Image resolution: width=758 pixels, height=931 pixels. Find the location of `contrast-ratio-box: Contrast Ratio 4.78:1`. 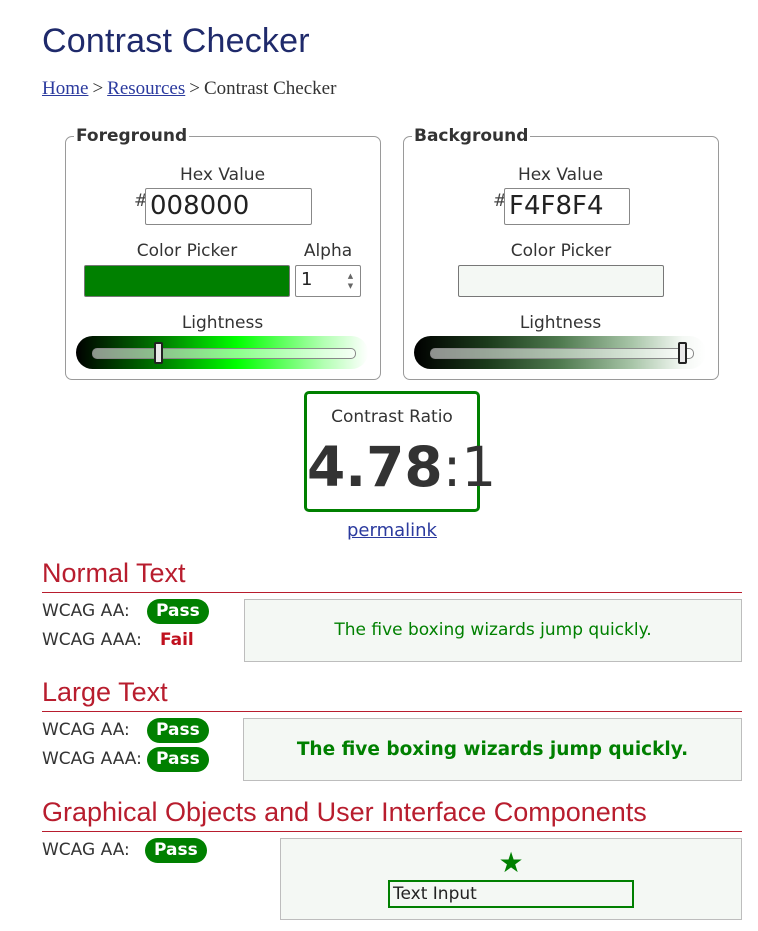

contrast-ratio-box: Contrast Ratio 4.78:1 is located at coordinates (400, 451).